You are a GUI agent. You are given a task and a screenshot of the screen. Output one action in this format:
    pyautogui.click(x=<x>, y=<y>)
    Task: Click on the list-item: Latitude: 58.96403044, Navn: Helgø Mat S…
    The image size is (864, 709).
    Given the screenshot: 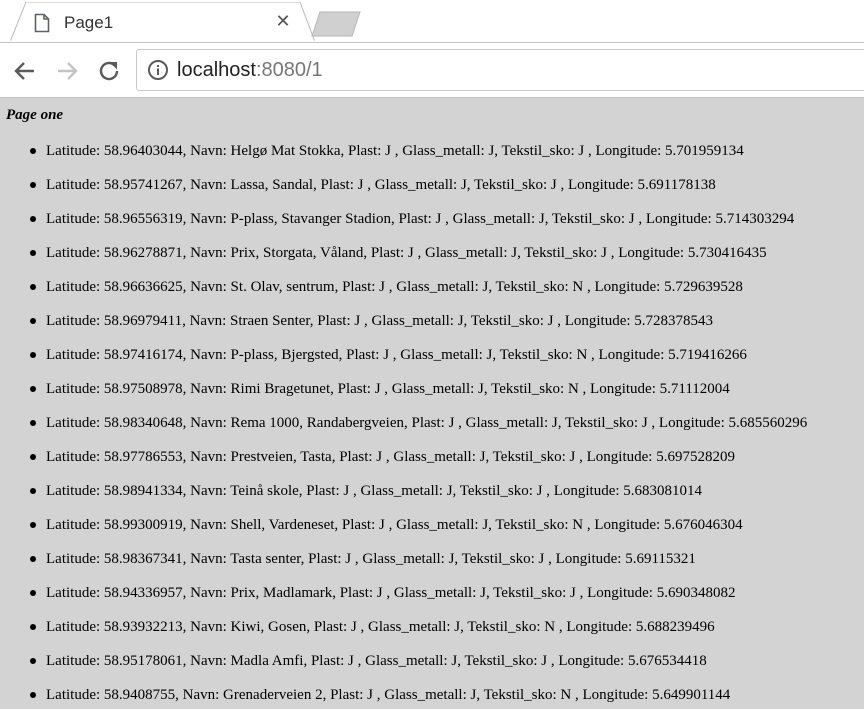 What is the action you would take?
    pyautogui.click(x=432, y=151)
    